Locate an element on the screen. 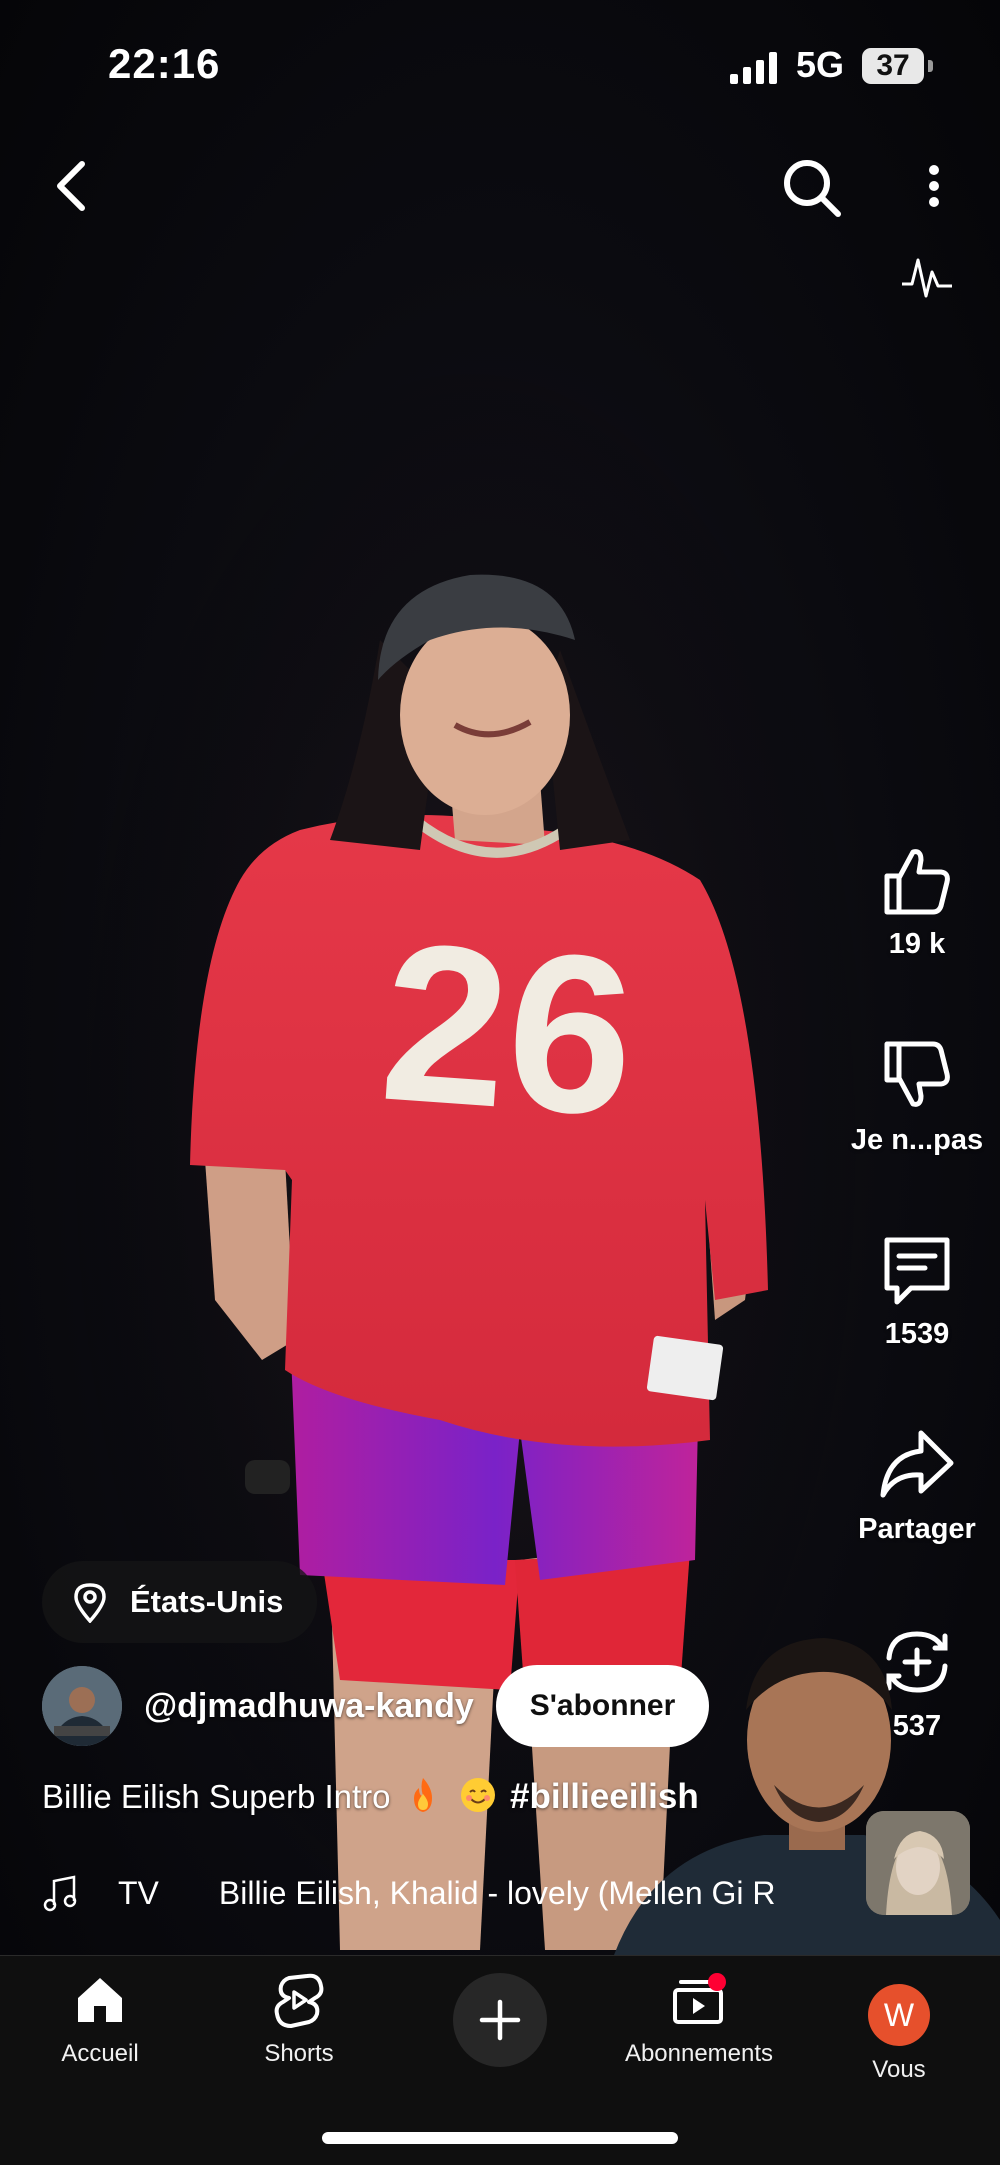 This screenshot has height=2165, width=1000. nav-shorts: Shorts is located at coordinates (299, 2019).